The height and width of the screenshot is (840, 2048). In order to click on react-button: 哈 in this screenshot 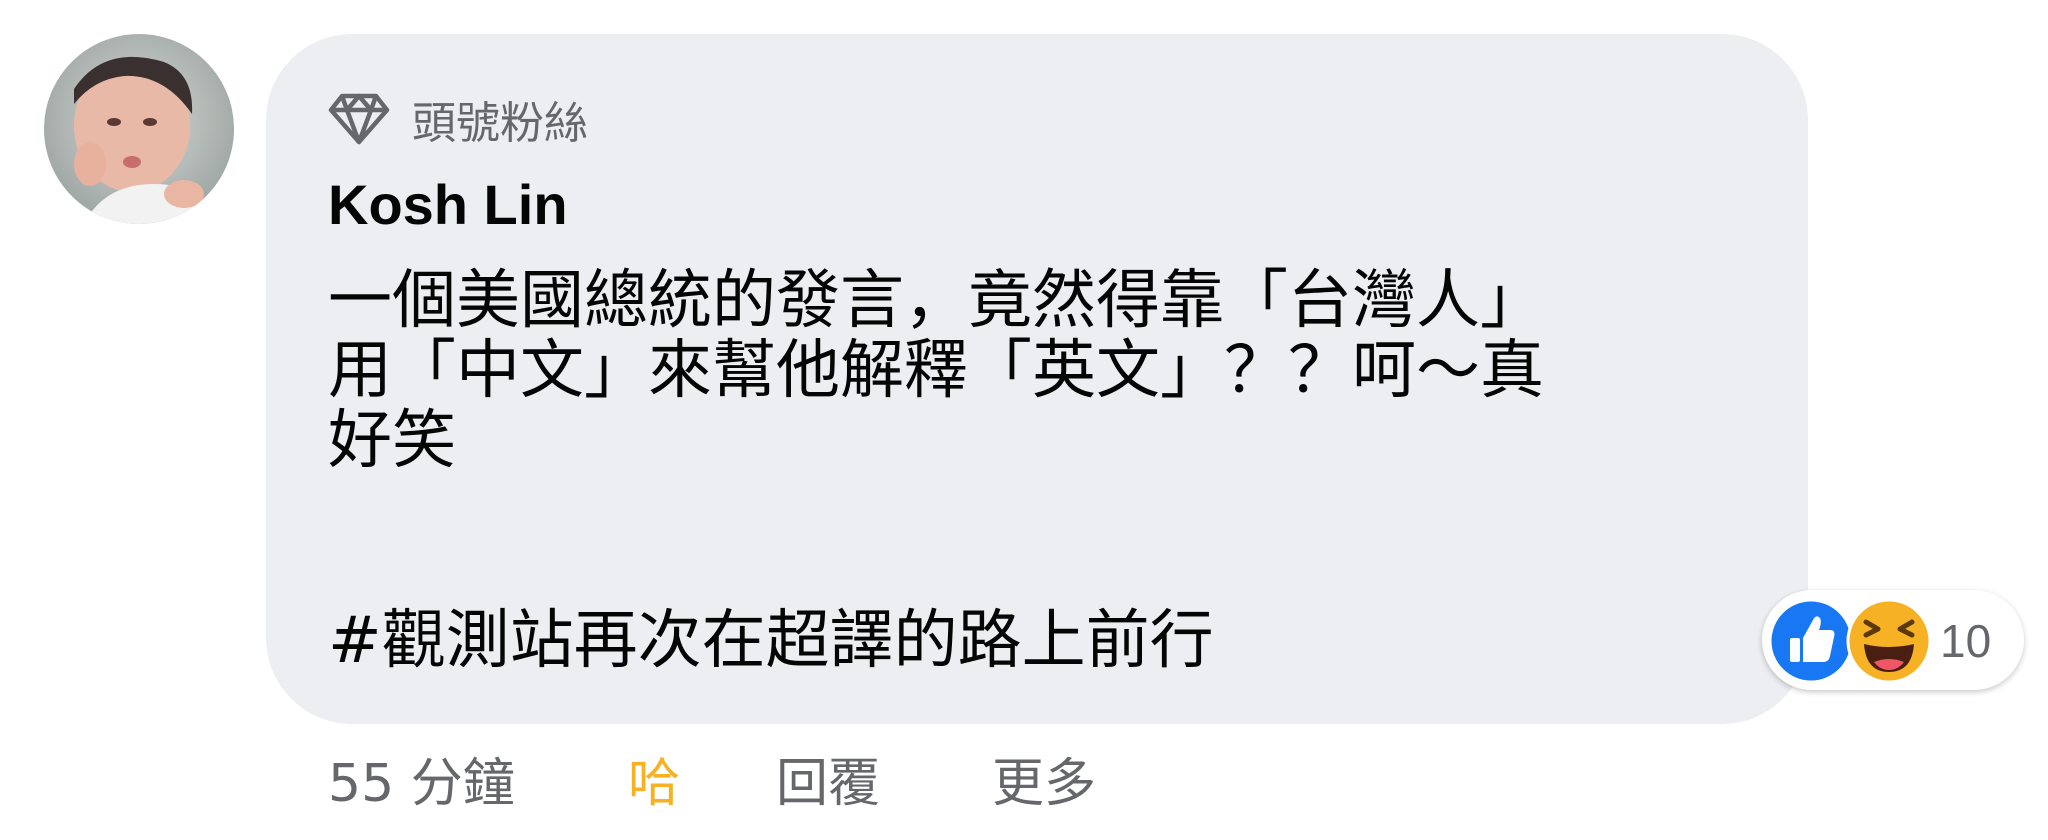, I will do `click(702, 778)`.